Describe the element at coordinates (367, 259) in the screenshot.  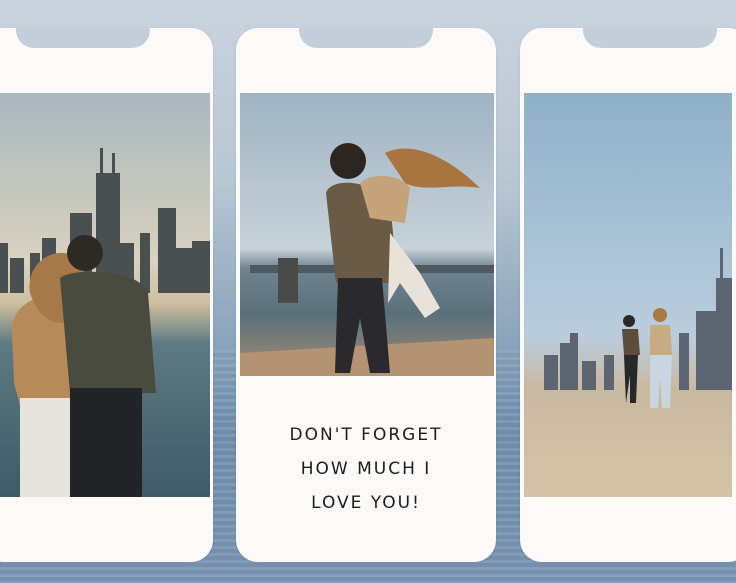
I see `beach-illustration` at that location.